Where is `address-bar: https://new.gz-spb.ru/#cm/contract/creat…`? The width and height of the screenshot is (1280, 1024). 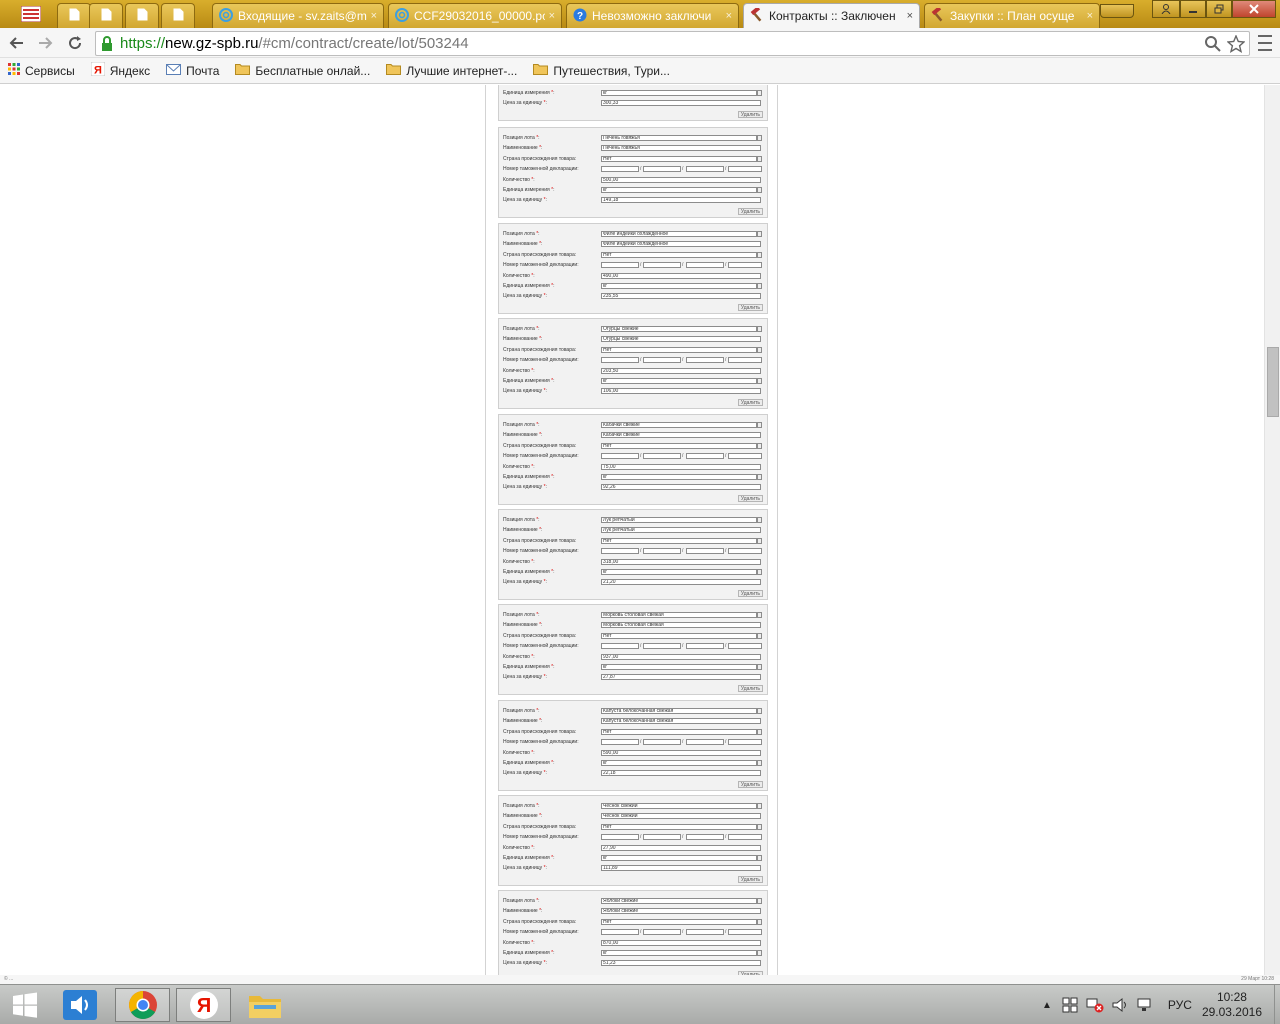
address-bar: https://new.gz-spb.ru/#cm/contract/creat… is located at coordinates (672, 43).